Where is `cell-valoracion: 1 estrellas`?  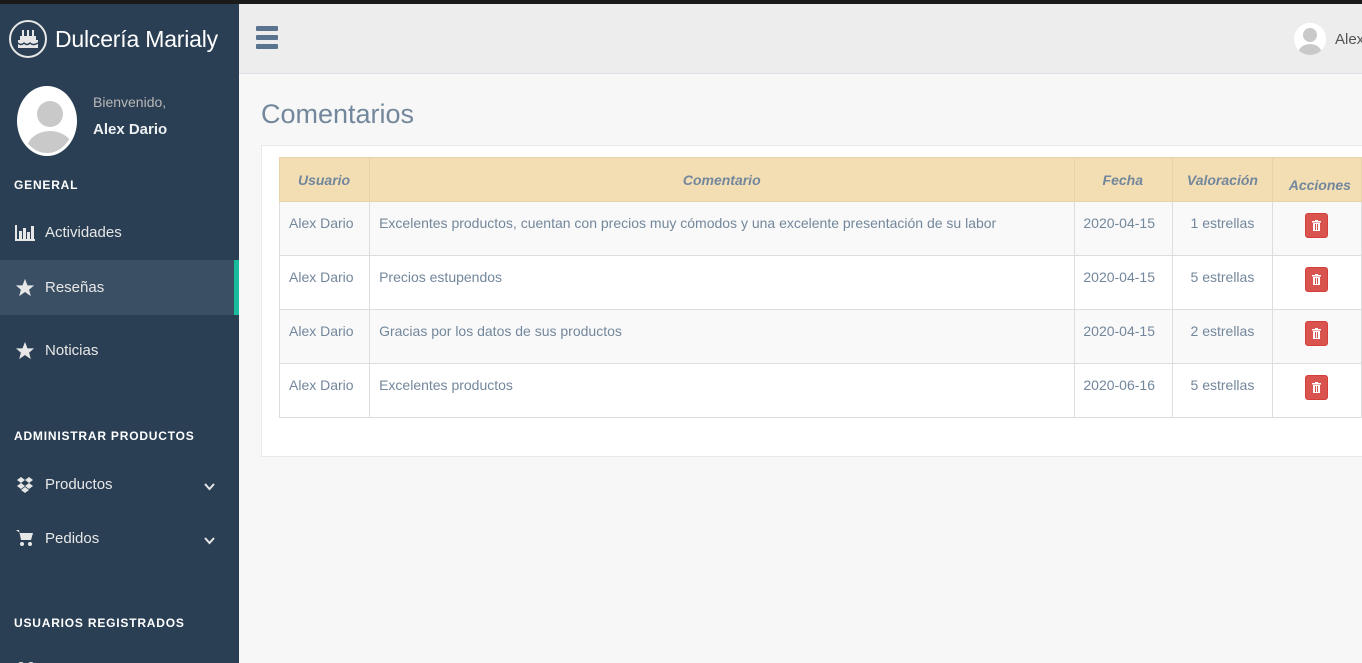
cell-valoracion: 1 estrellas is located at coordinates (1222, 228).